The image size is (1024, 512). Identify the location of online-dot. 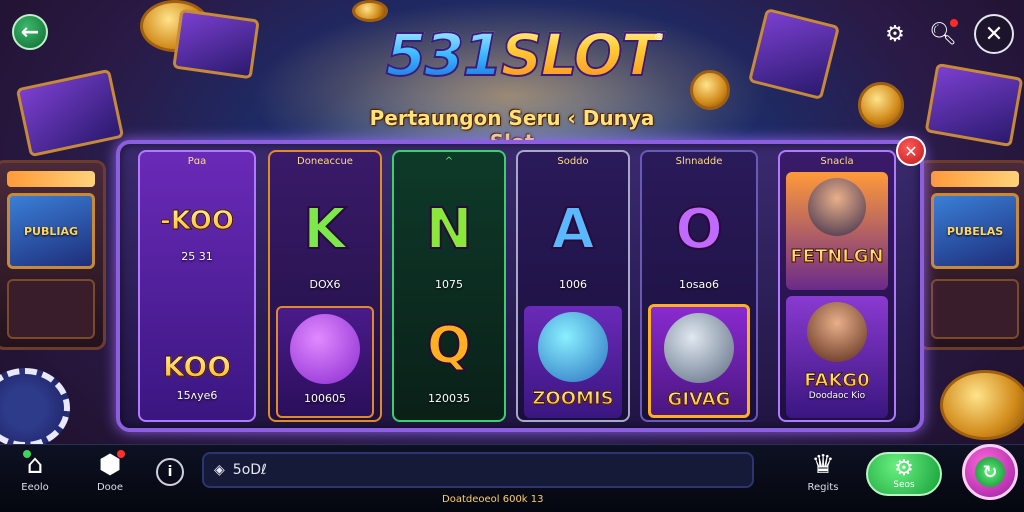
(26, 454).